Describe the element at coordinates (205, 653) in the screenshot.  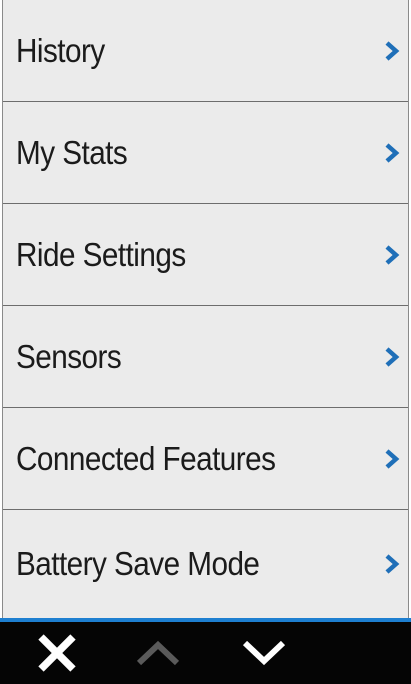
I see `bottom-toolbar` at that location.